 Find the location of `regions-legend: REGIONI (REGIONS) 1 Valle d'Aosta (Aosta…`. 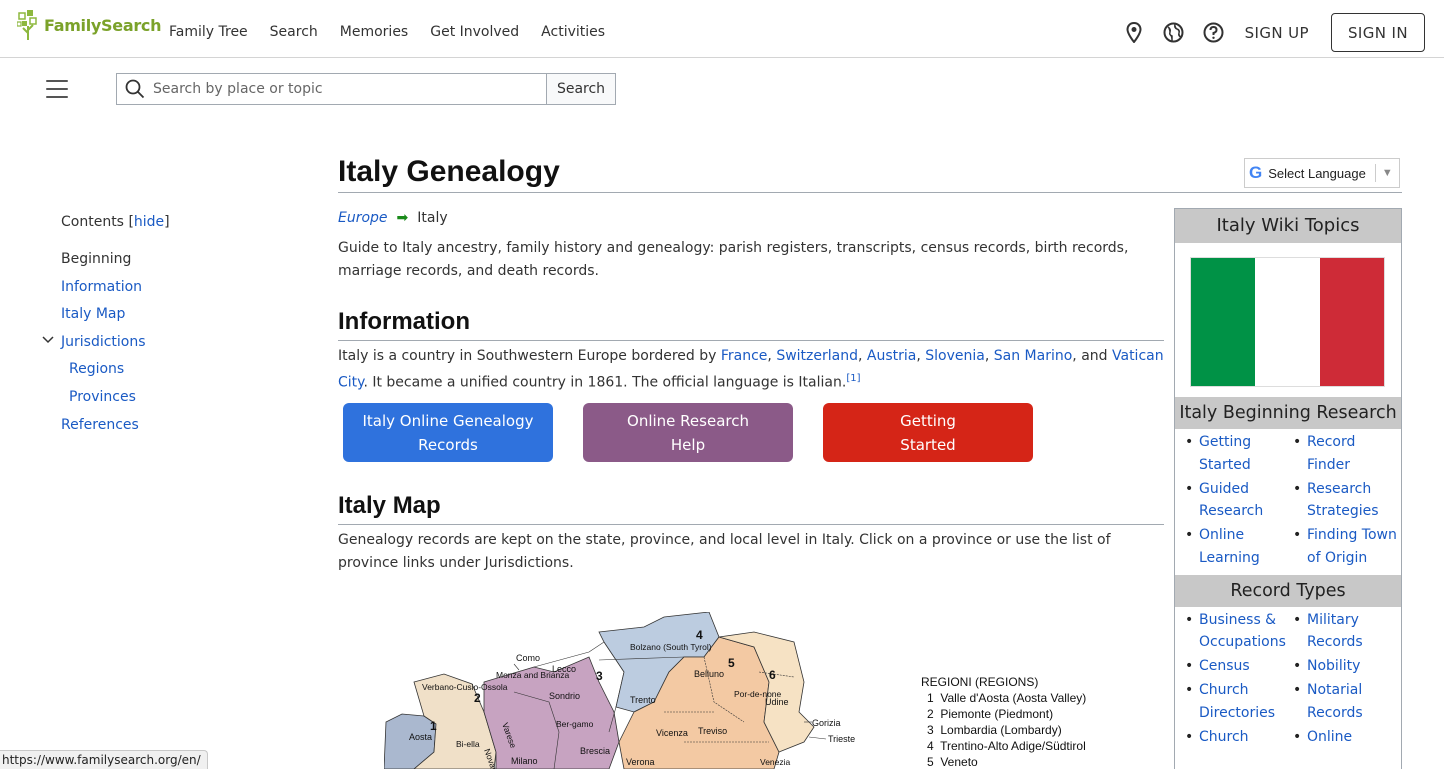

regions-legend: REGIONI (REGIONS) 1 Valle d'Aosta (Aosta… is located at coordinates (1003, 721).